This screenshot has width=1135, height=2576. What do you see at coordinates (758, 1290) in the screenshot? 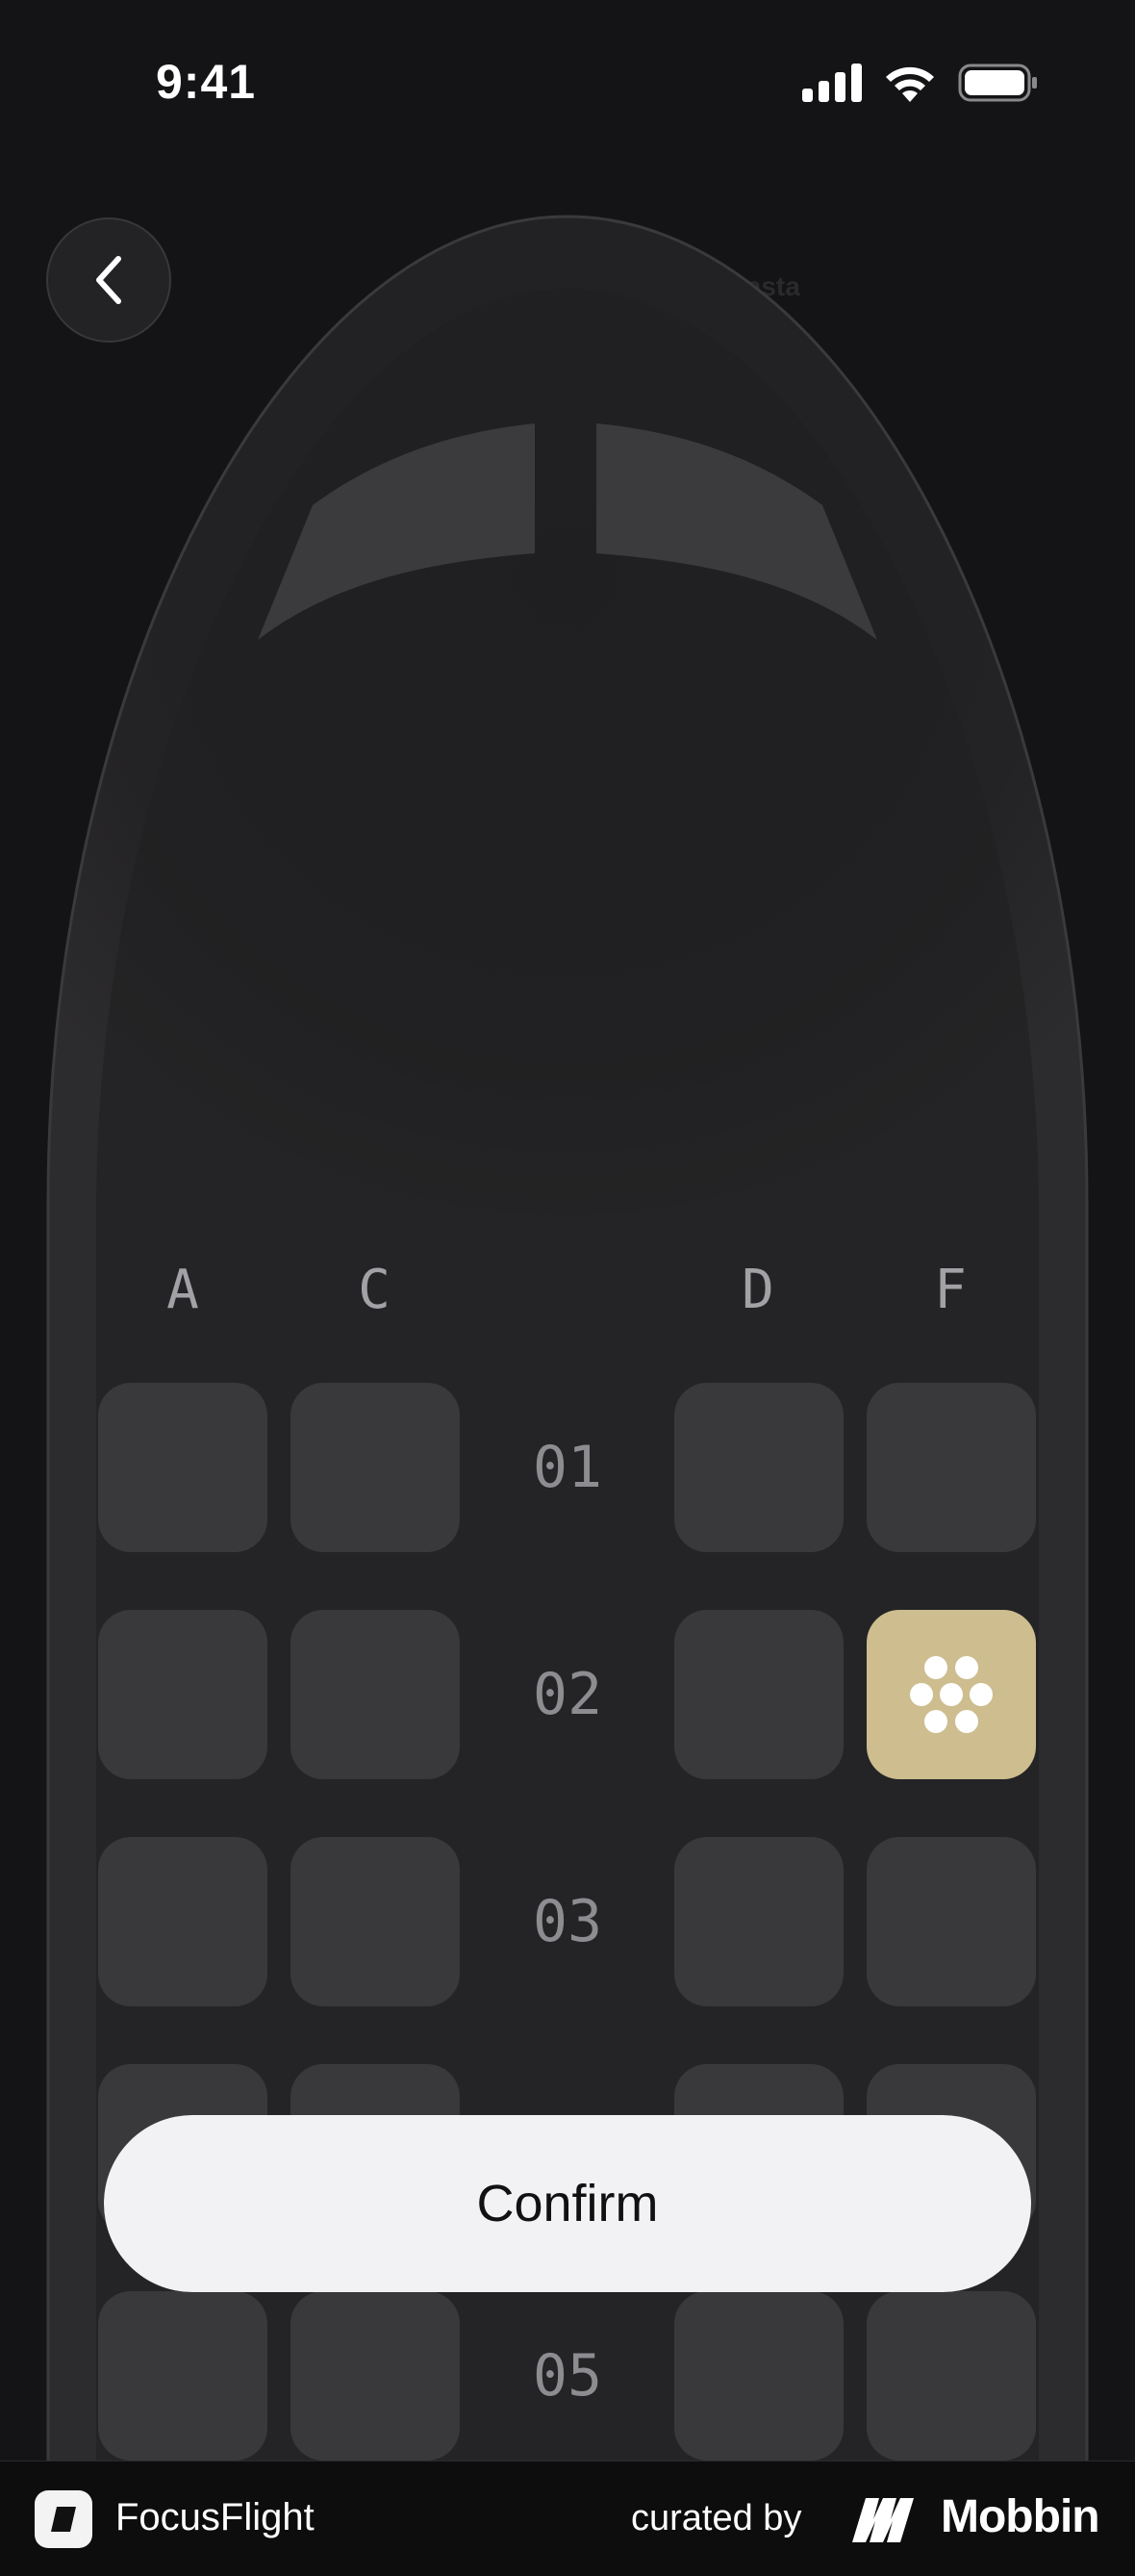
I see `seat-column-label: D` at bounding box center [758, 1290].